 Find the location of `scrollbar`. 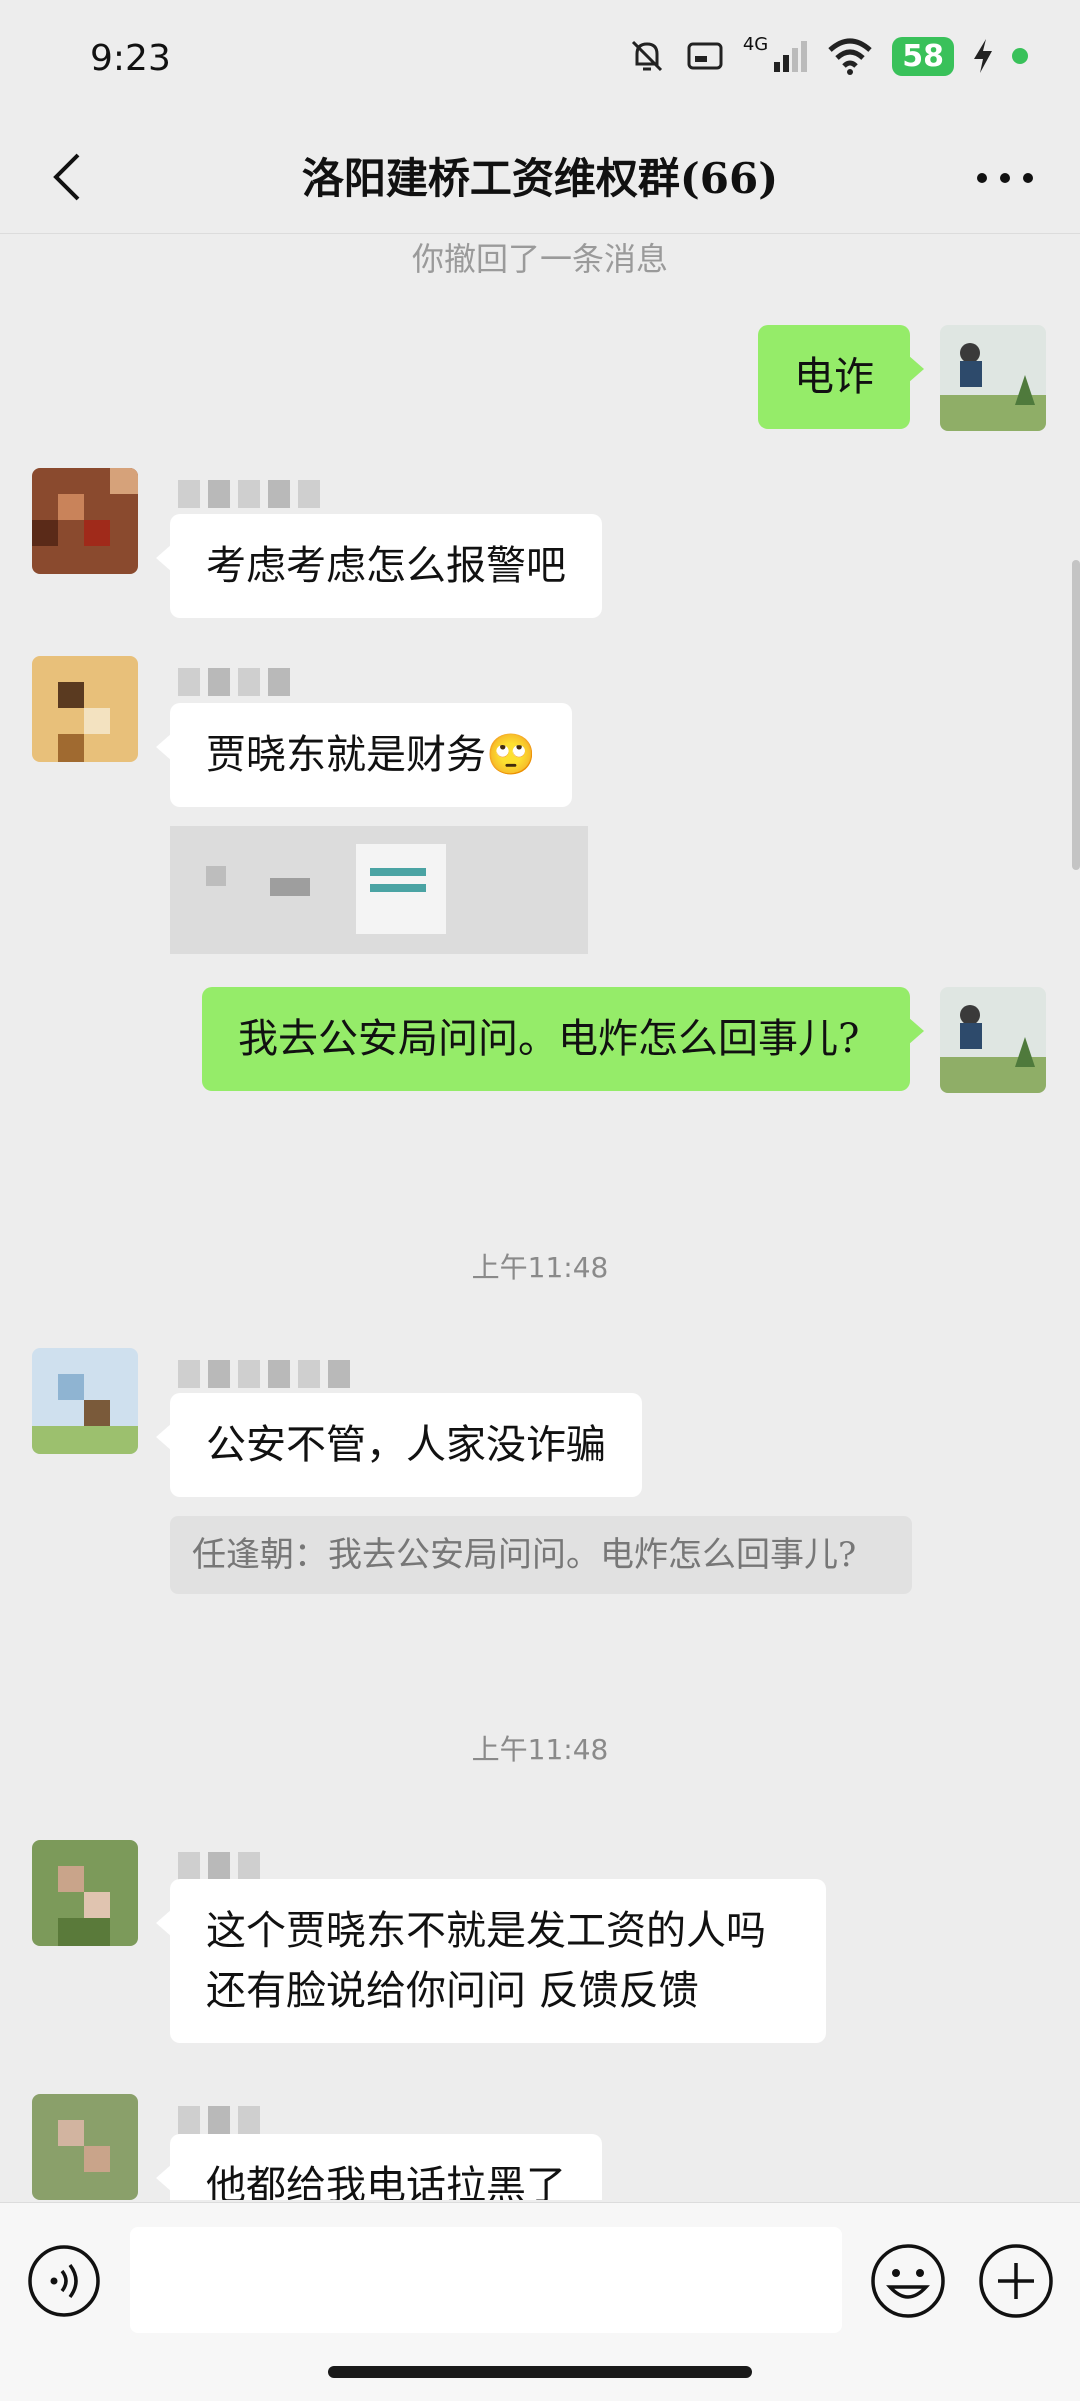

scrollbar is located at coordinates (1076, 715).